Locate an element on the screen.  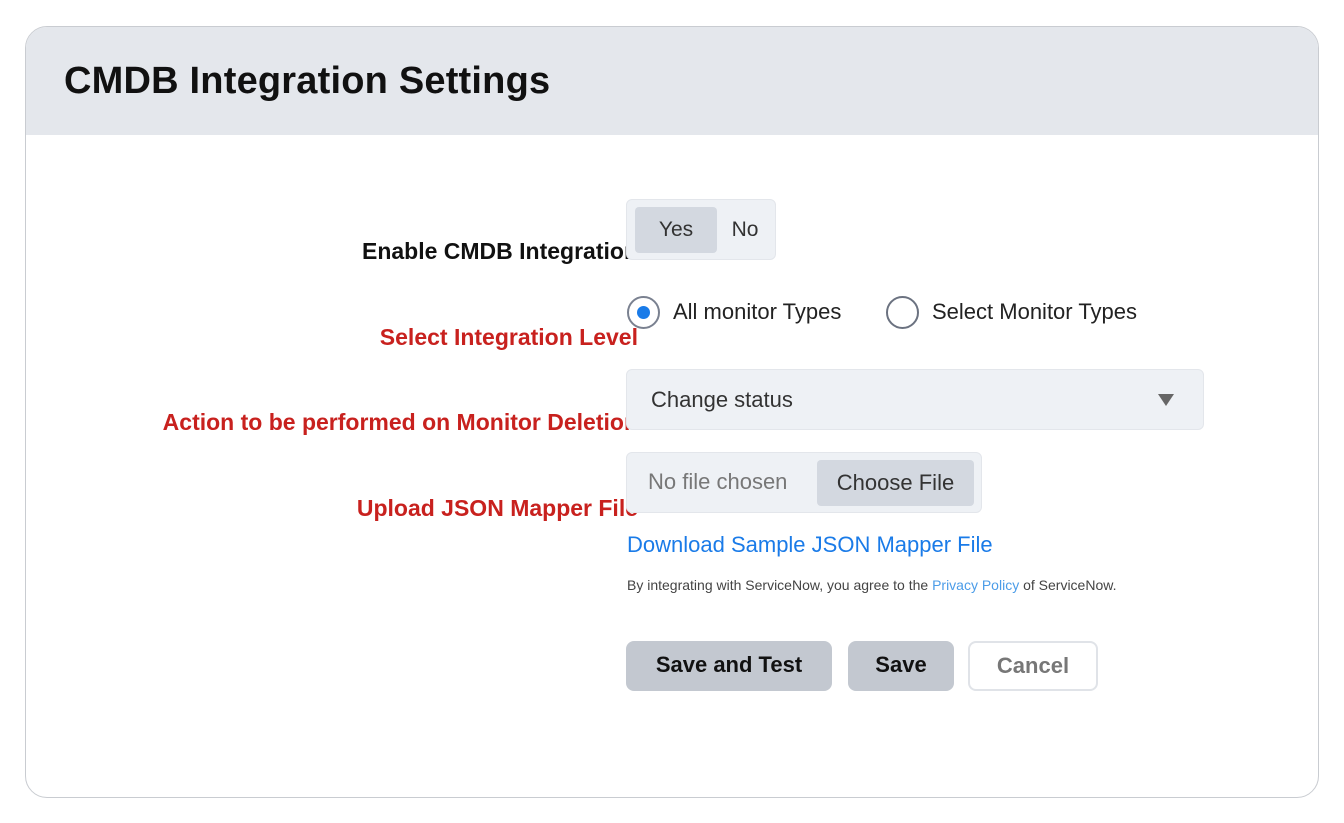
save-and-test-button: Save and Test is located at coordinates (729, 666).